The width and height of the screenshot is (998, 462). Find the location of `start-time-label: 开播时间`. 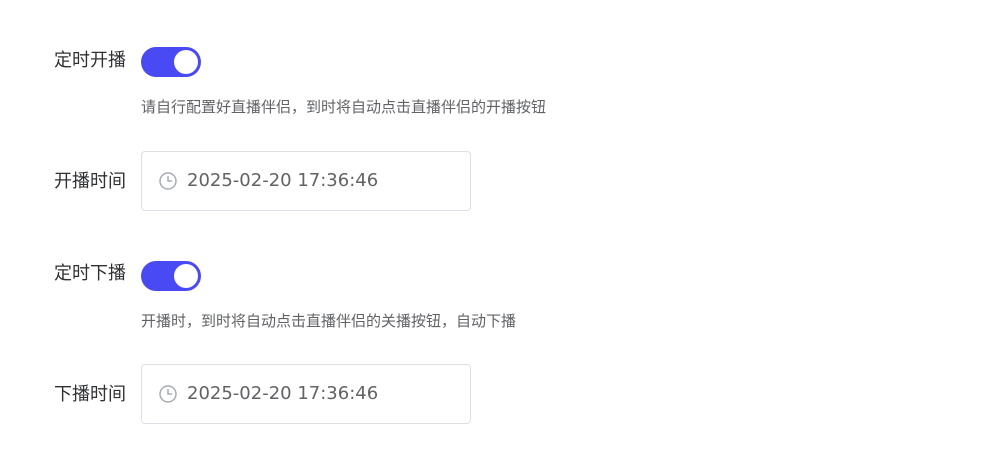

start-time-label: 开播时间 is located at coordinates (90, 181).